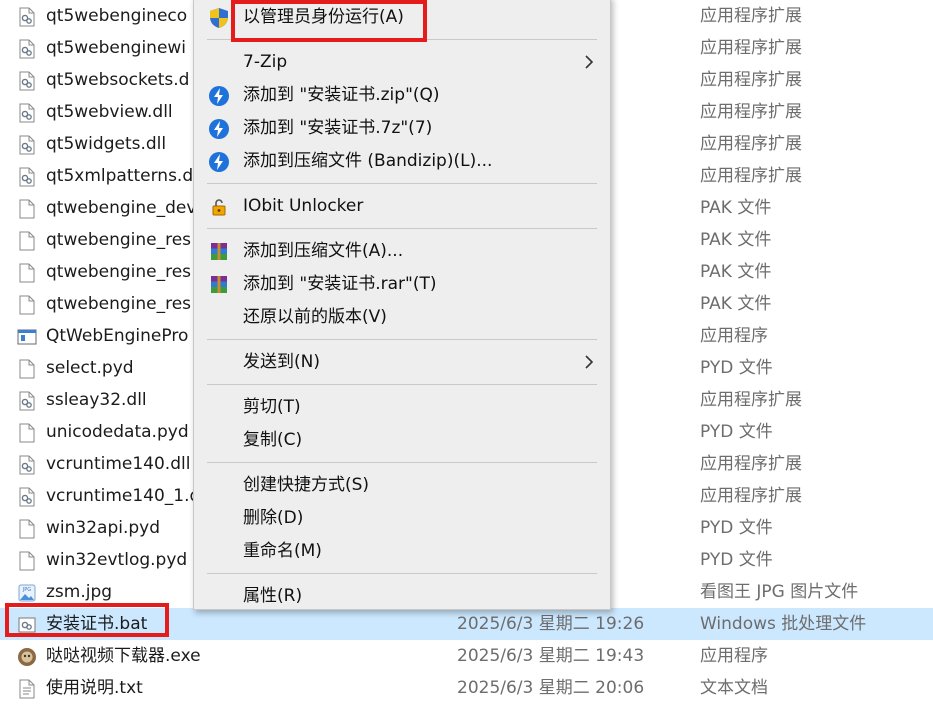  I want to click on menu-item-rename: 重命名(M), so click(402, 551).